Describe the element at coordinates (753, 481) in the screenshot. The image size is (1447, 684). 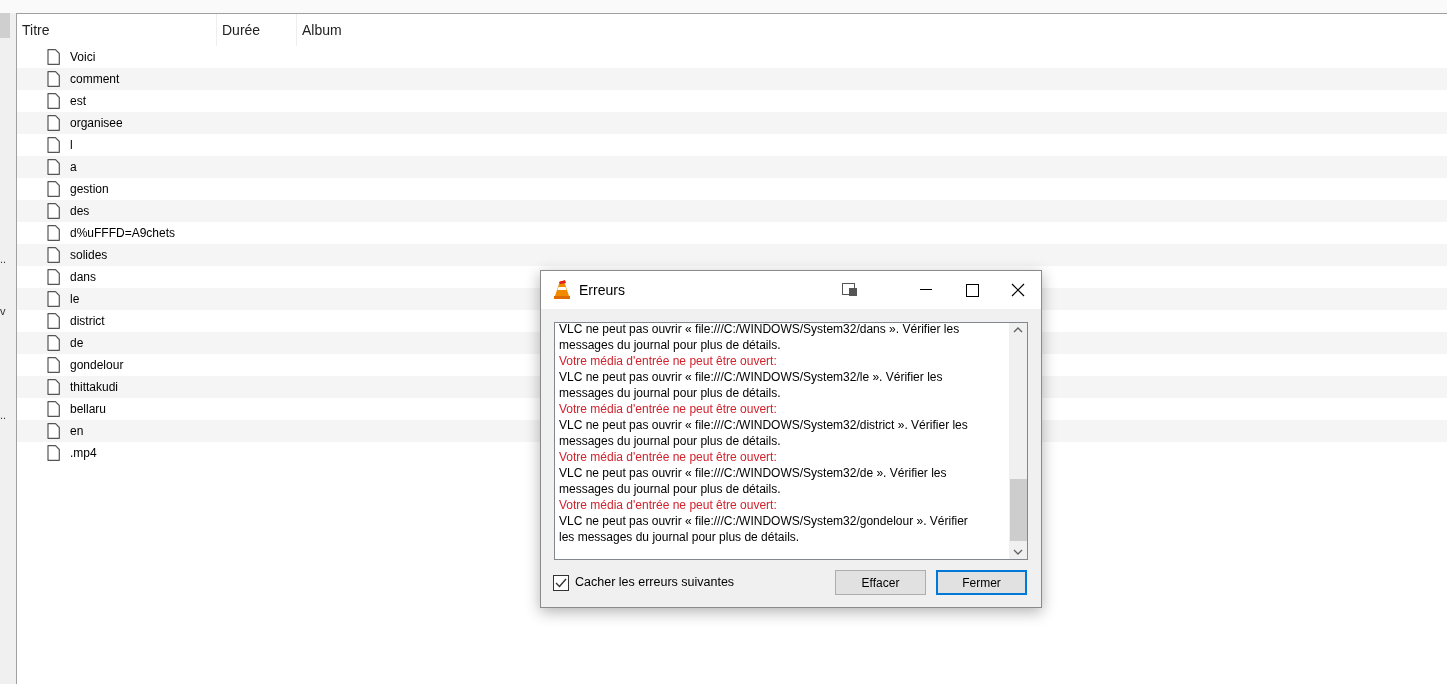
I see `error-message: VLC ne peut pas ouvrir « file:///C:/WINDOWS/System32/de ». Vérifier les messages du journal pour plus de détails.` at that location.